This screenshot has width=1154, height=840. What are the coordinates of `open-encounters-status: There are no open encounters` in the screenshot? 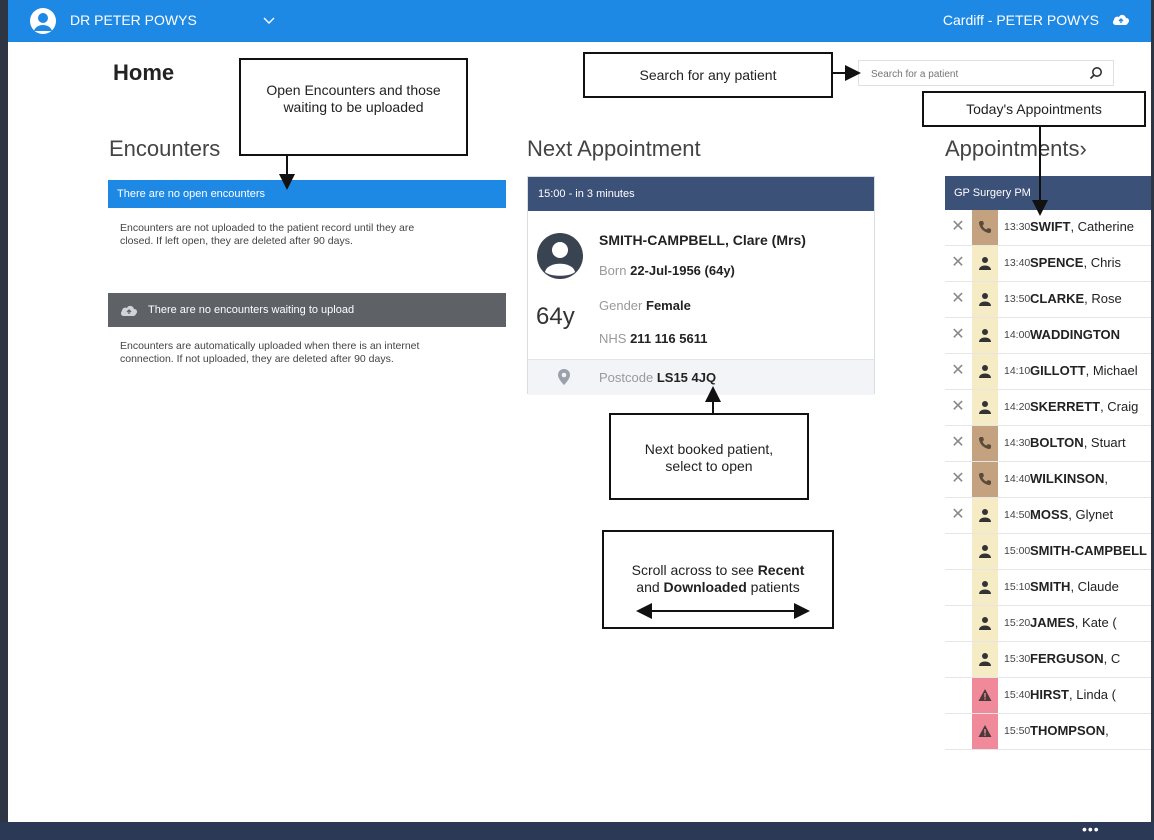 It's located at (307, 194).